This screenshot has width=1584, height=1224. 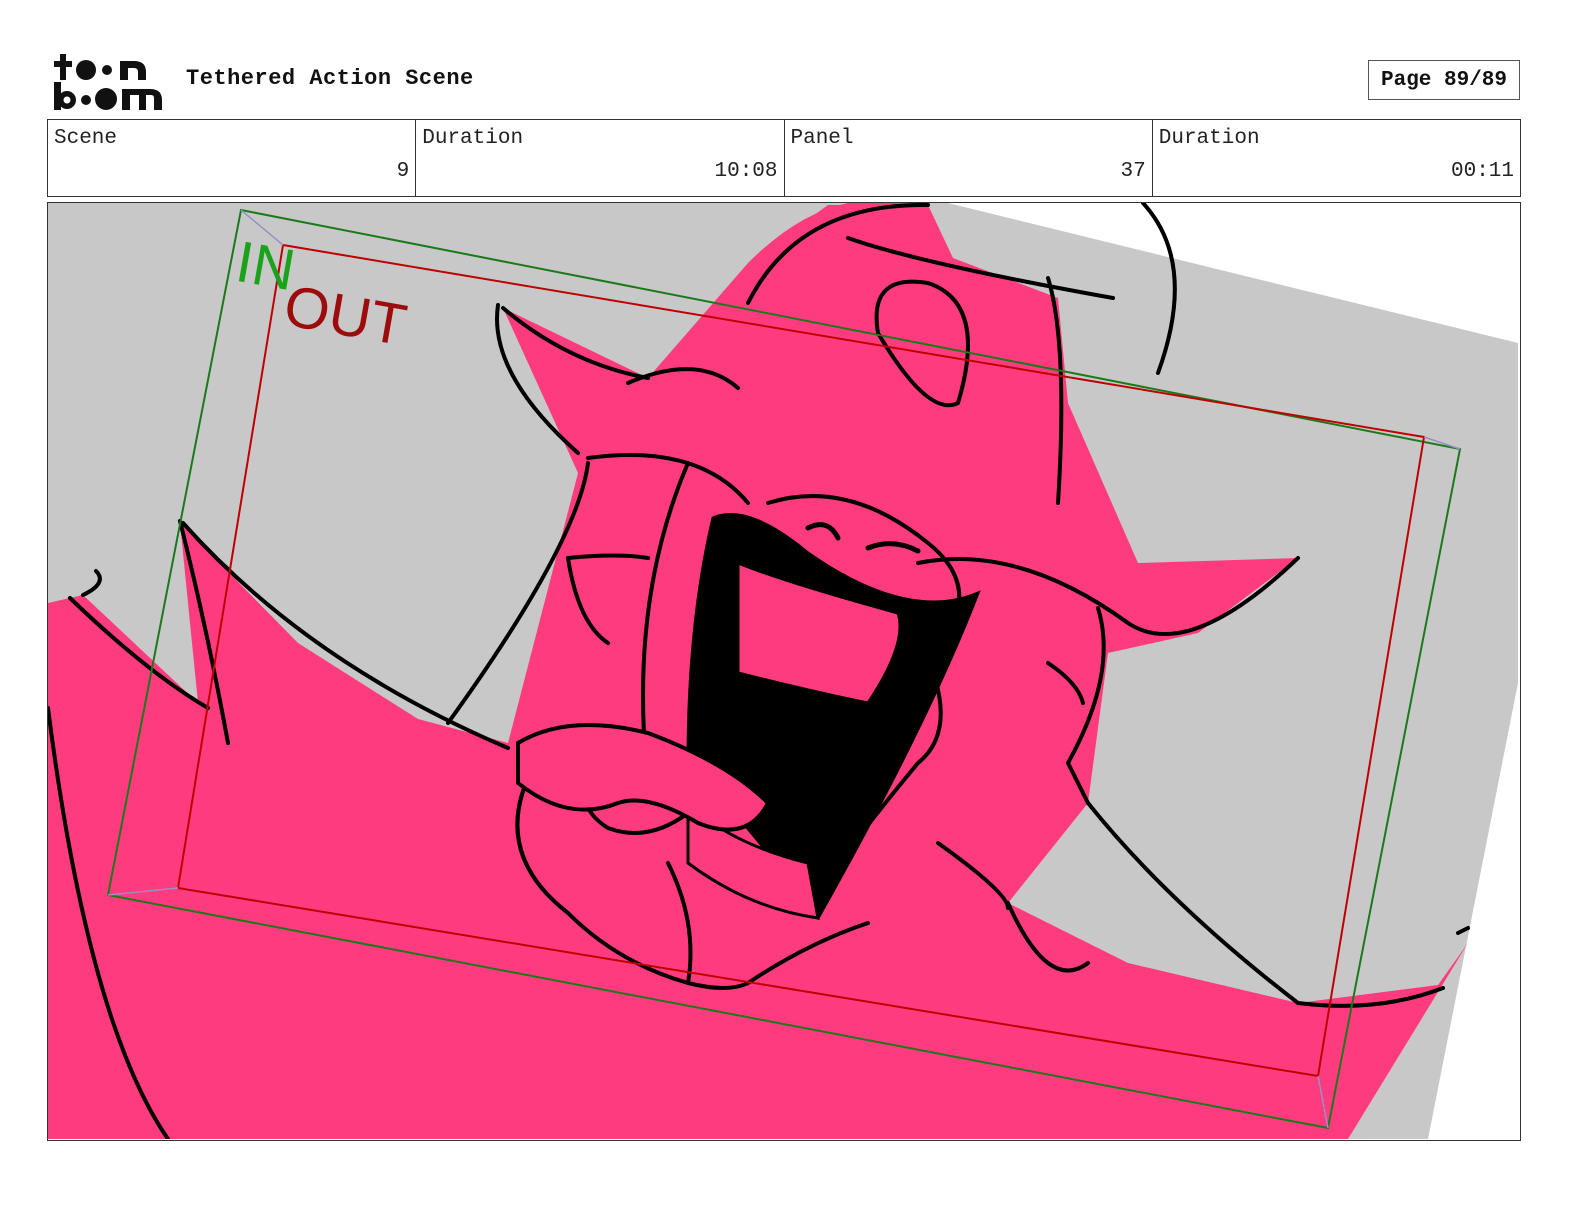 I want to click on page-number: Page 89/89, so click(x=1444, y=80).